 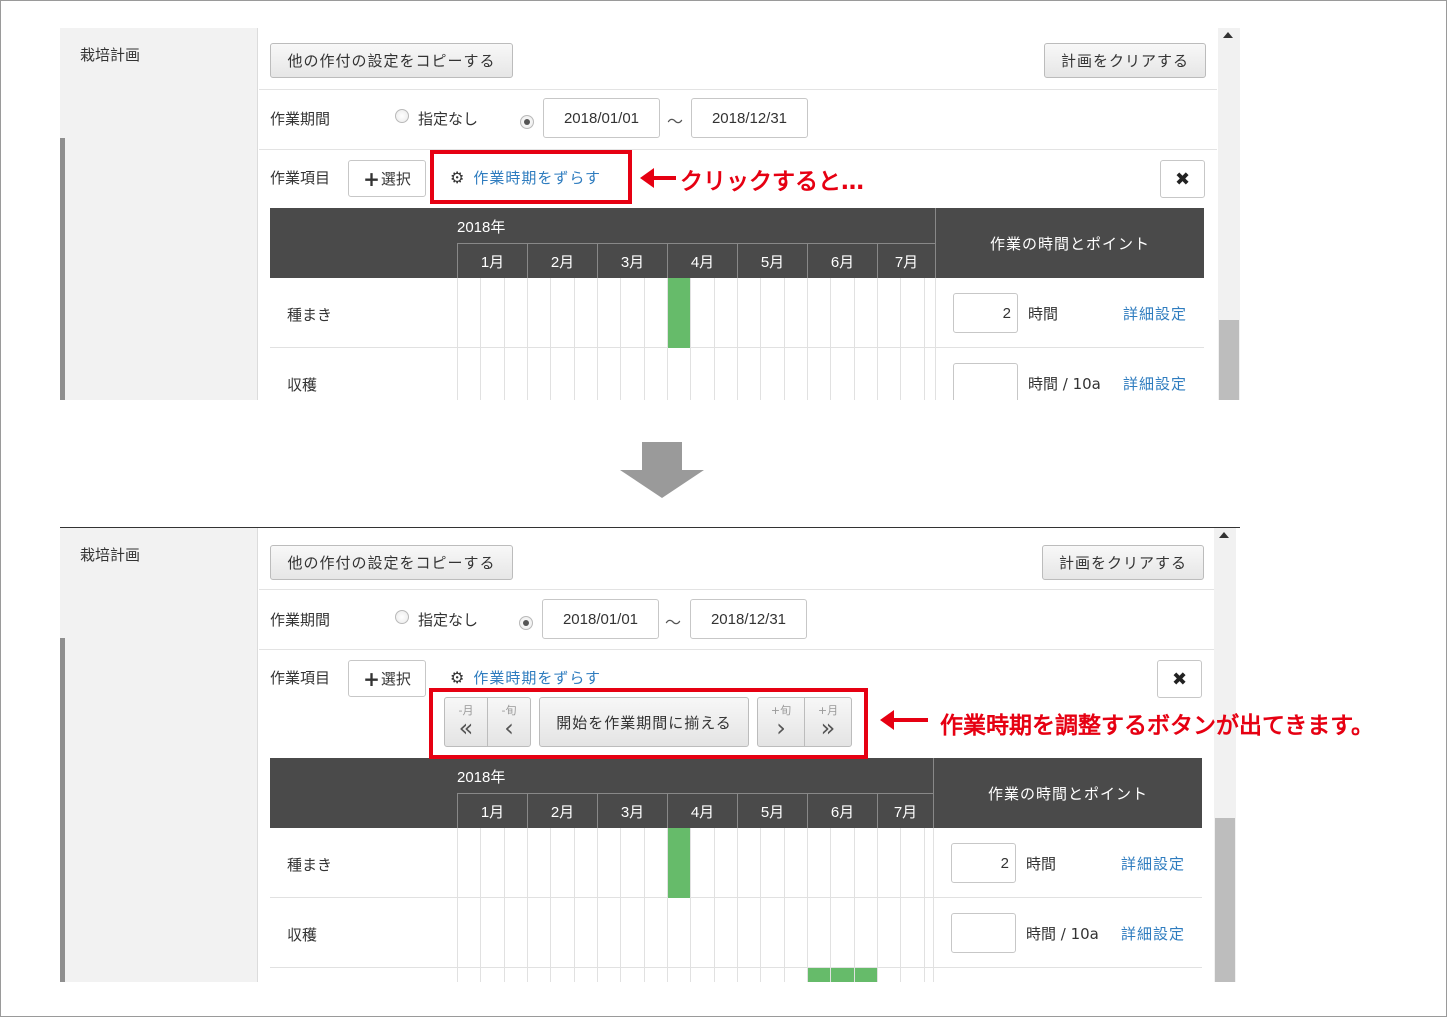 I want to click on shift-period-link: ⚙ 作業時期をずらす, so click(x=525, y=677).